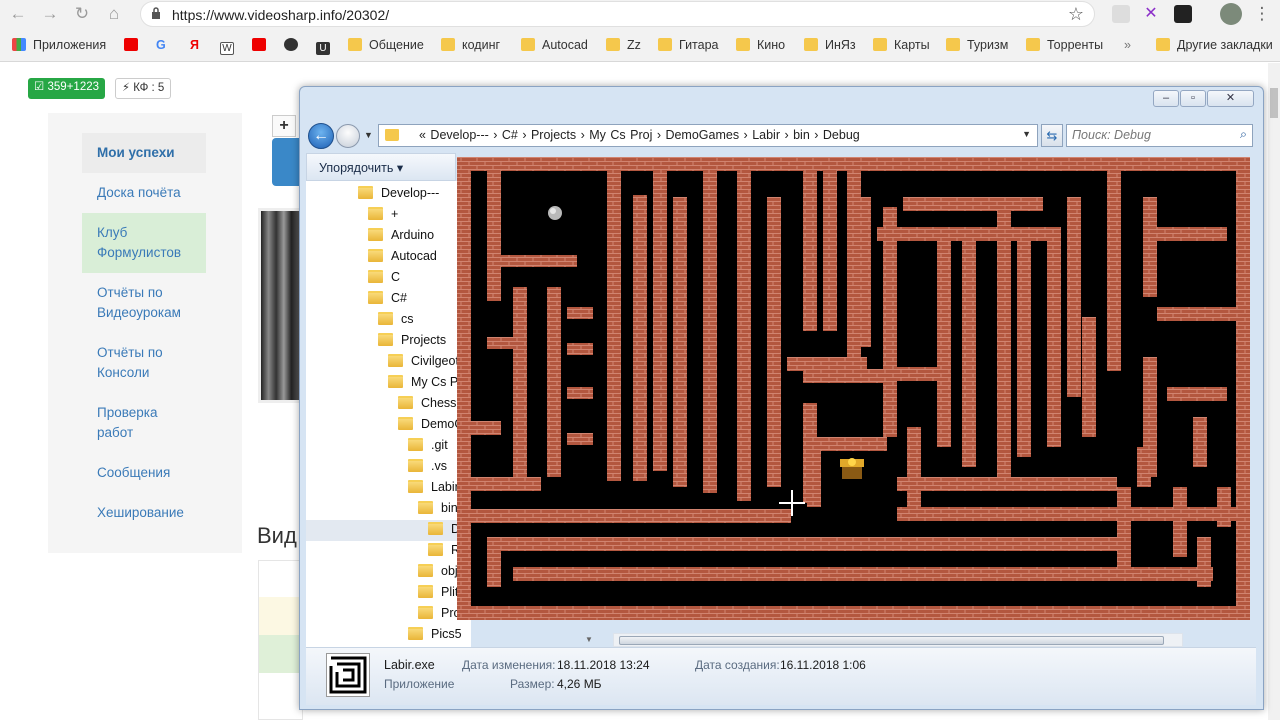 This screenshot has width=1280, height=720. What do you see at coordinates (433, 487) in the screenshot?
I see `tree-node: Labir` at bounding box center [433, 487].